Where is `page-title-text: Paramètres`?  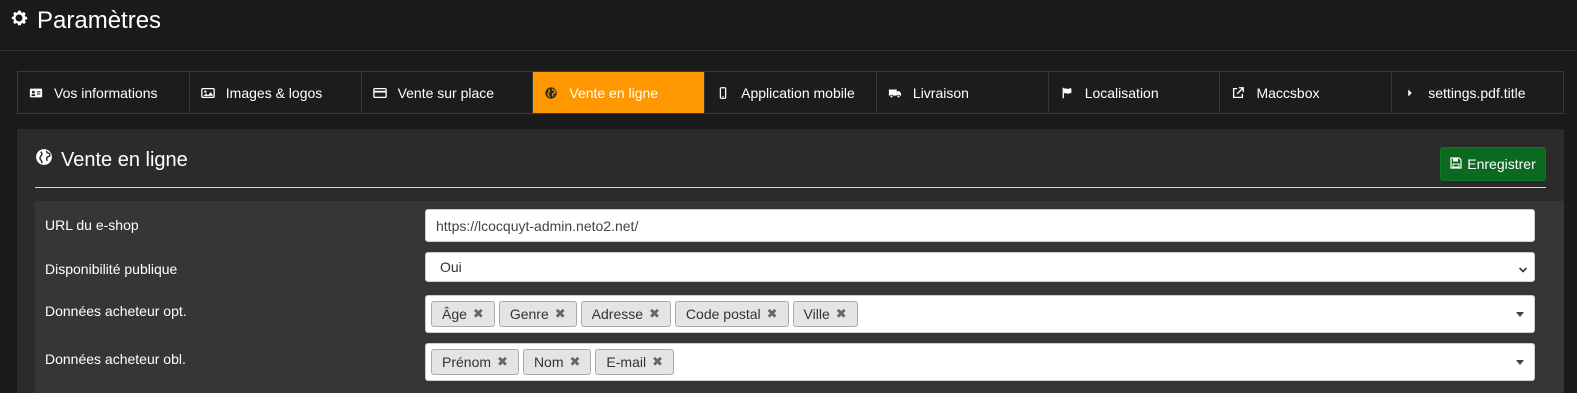 page-title-text: Paramètres is located at coordinates (99, 20).